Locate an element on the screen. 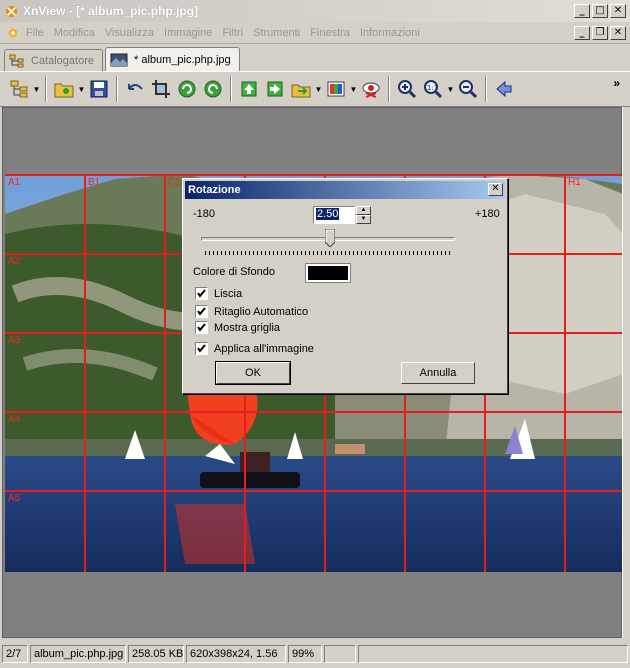 The image size is (630, 668). title-bar: XnView - [* album_pic.php.jpg] _ □ ✕ is located at coordinates (315, 11).